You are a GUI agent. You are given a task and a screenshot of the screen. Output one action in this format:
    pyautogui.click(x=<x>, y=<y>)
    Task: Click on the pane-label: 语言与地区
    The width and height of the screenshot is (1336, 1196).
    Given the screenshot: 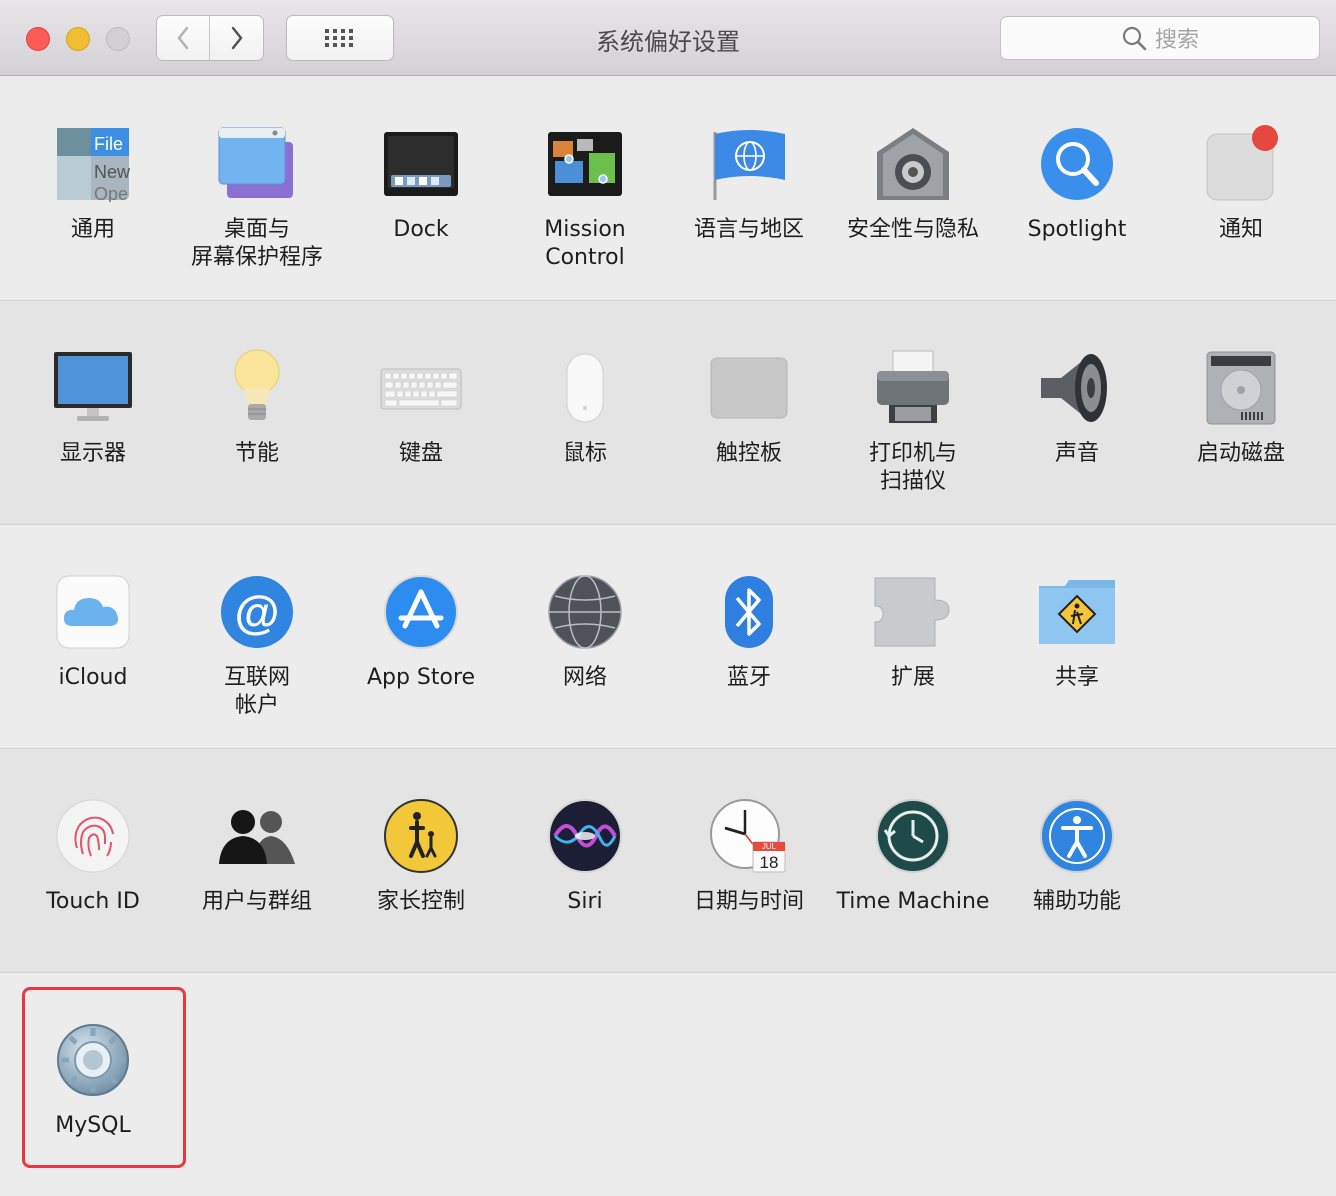 What is the action you would take?
    pyautogui.click(x=748, y=229)
    